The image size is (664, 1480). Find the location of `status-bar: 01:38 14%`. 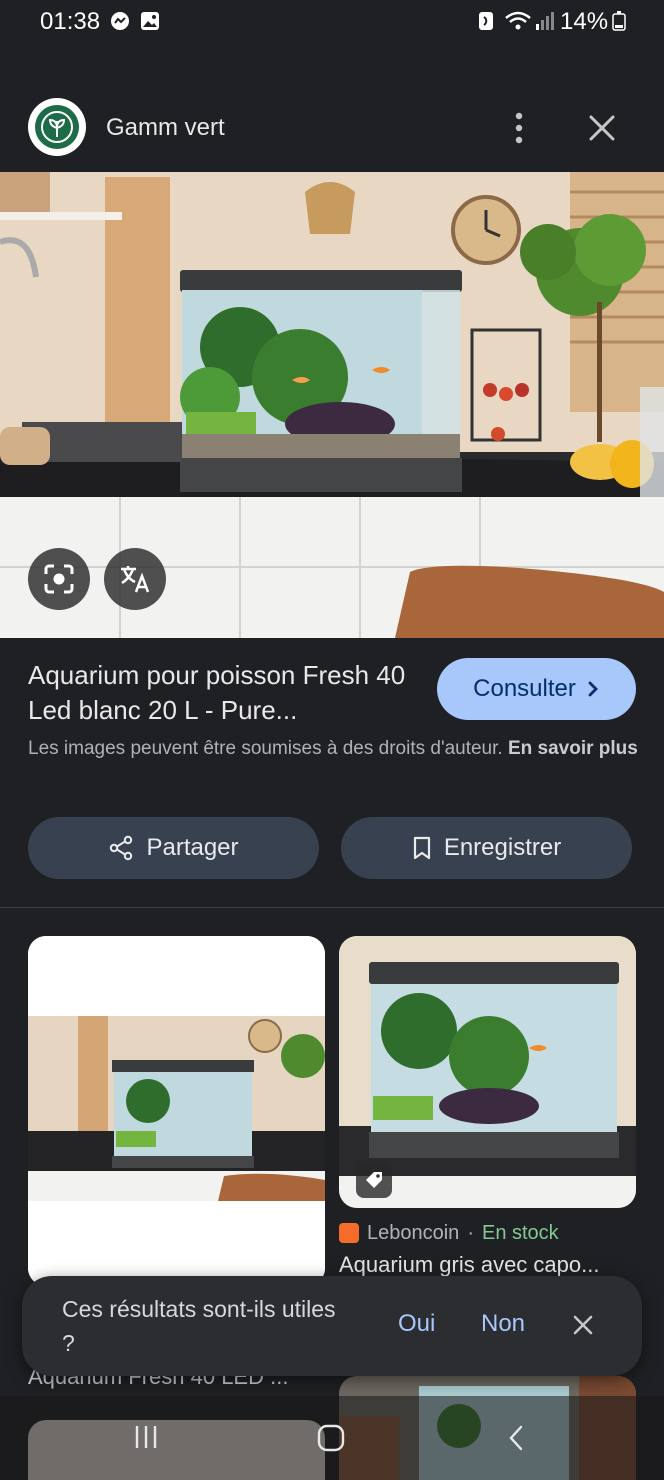

status-bar: 01:38 14% is located at coordinates (332, 23).